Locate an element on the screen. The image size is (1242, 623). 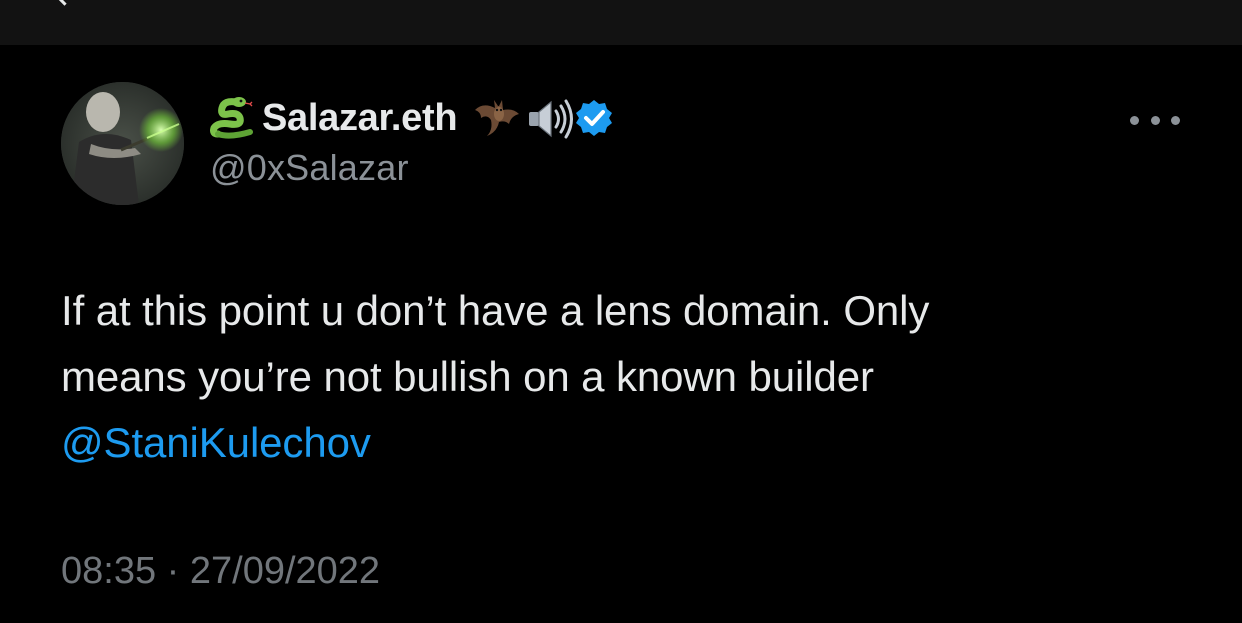
snake-emoji-icon is located at coordinates (235, 118).